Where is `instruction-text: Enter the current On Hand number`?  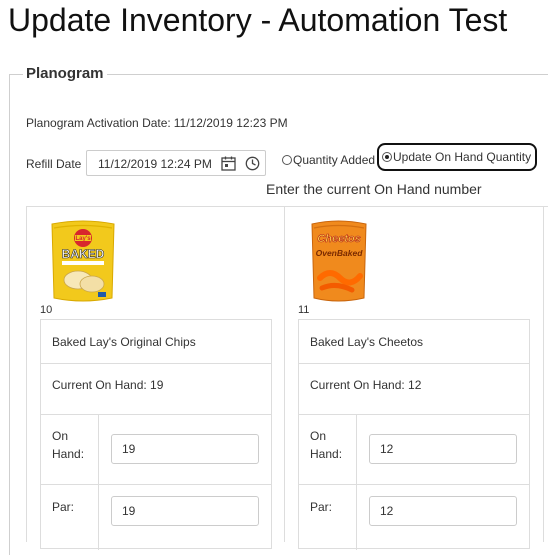 instruction-text: Enter the current On Hand number is located at coordinates (374, 189).